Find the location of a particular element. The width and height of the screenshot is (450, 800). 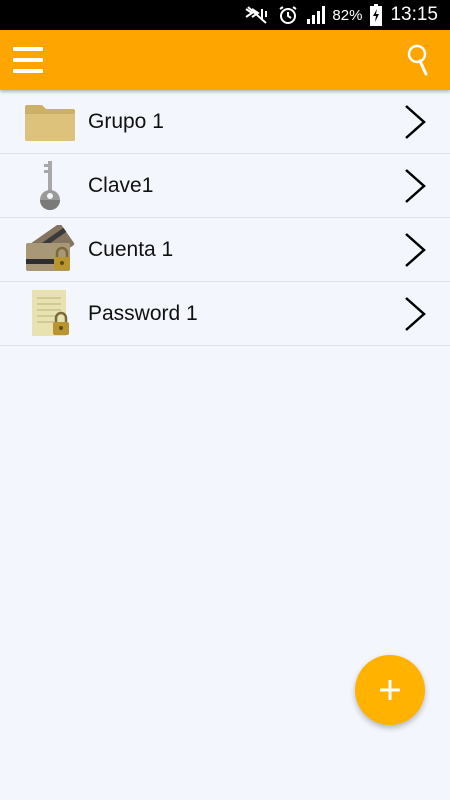

status-bar: 82% 13:15 is located at coordinates (225, 15).